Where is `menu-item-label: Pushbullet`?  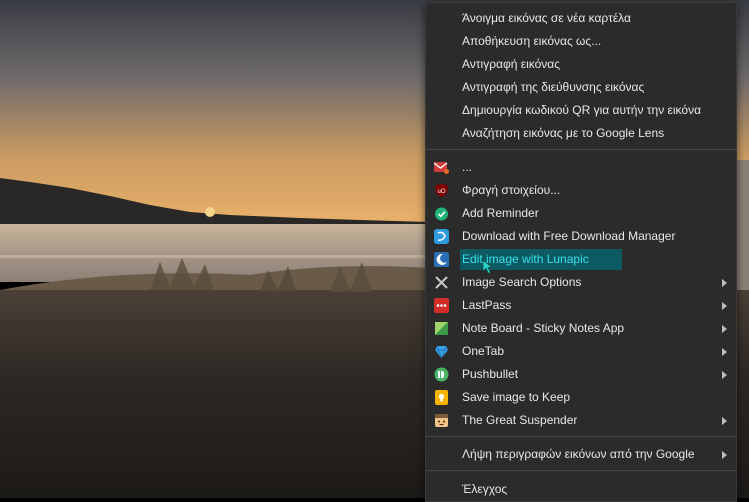
menu-item-label: Pushbullet is located at coordinates (490, 374).